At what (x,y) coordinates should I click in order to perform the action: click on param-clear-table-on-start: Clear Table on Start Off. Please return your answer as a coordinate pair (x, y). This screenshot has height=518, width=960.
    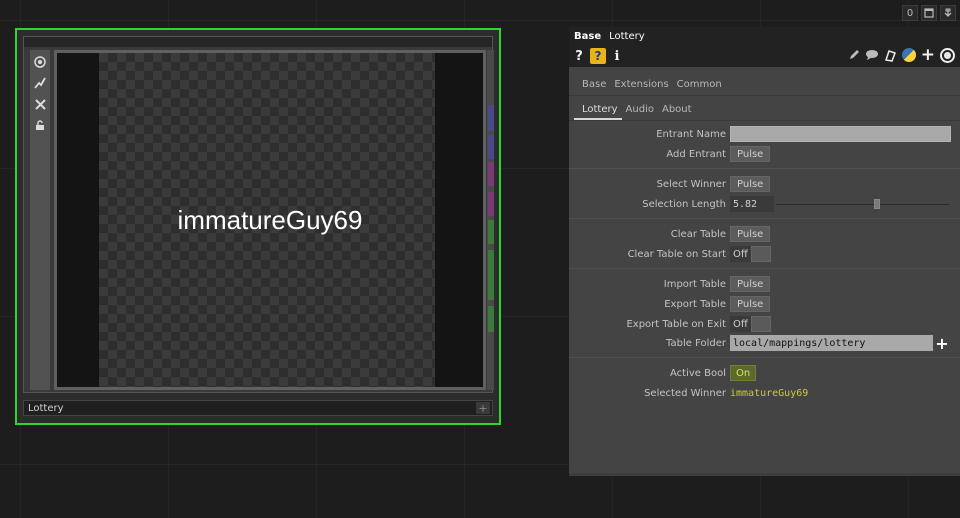
    Looking at the image, I should click on (764, 254).